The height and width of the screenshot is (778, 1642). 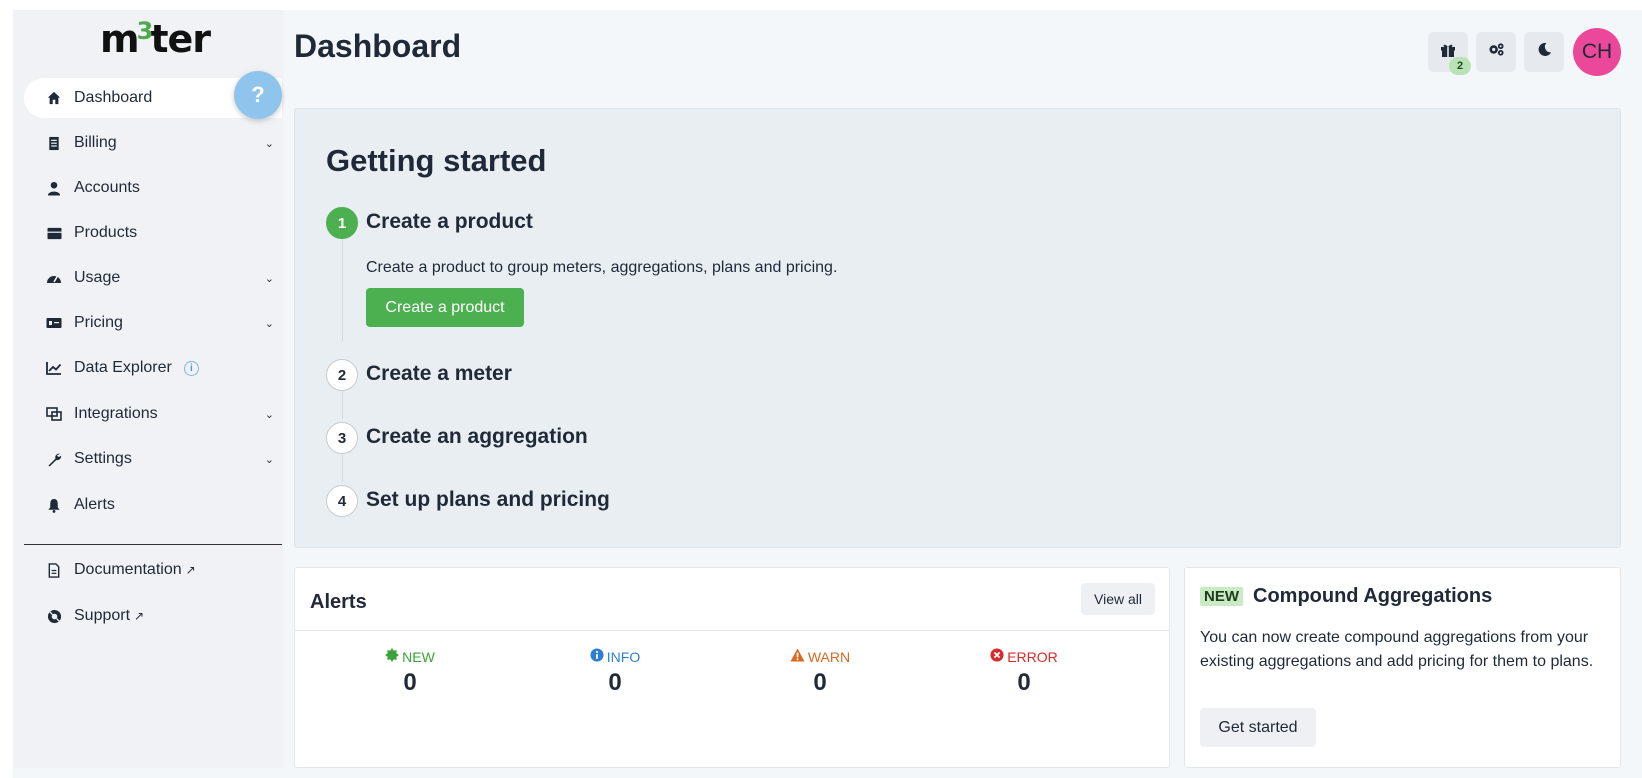 I want to click on view-all-button: View all, so click(x=1118, y=599).